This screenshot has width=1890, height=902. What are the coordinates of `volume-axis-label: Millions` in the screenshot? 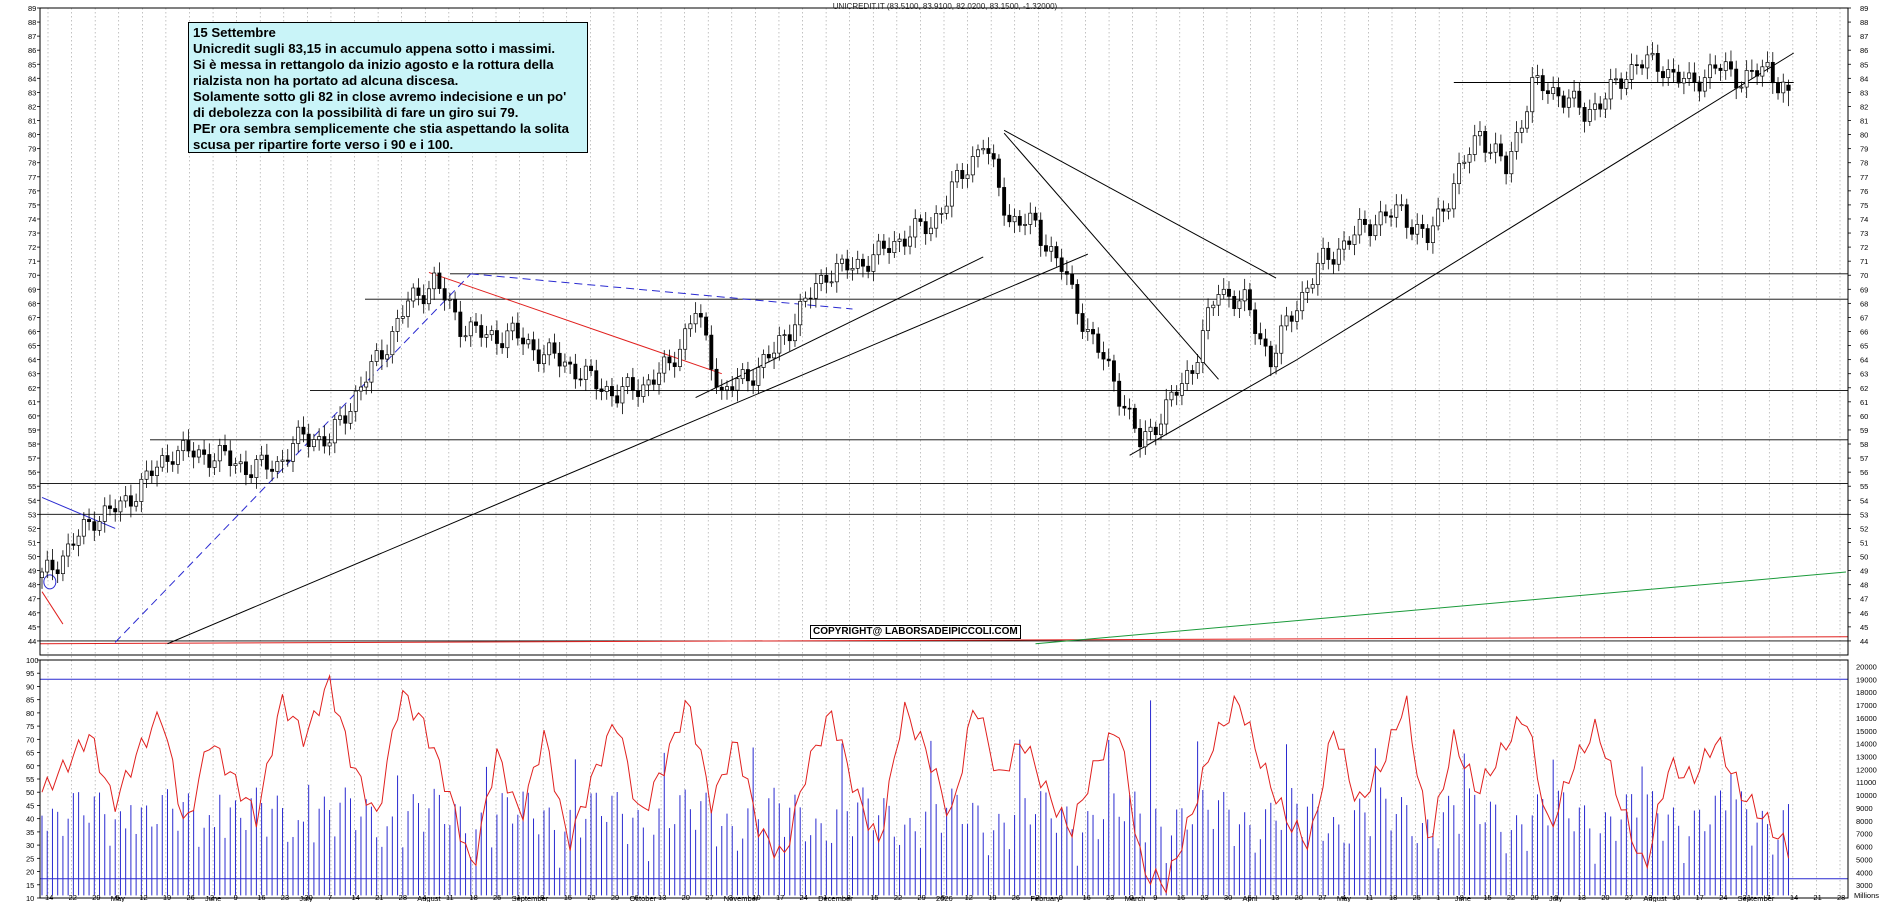 It's located at (1866, 895).